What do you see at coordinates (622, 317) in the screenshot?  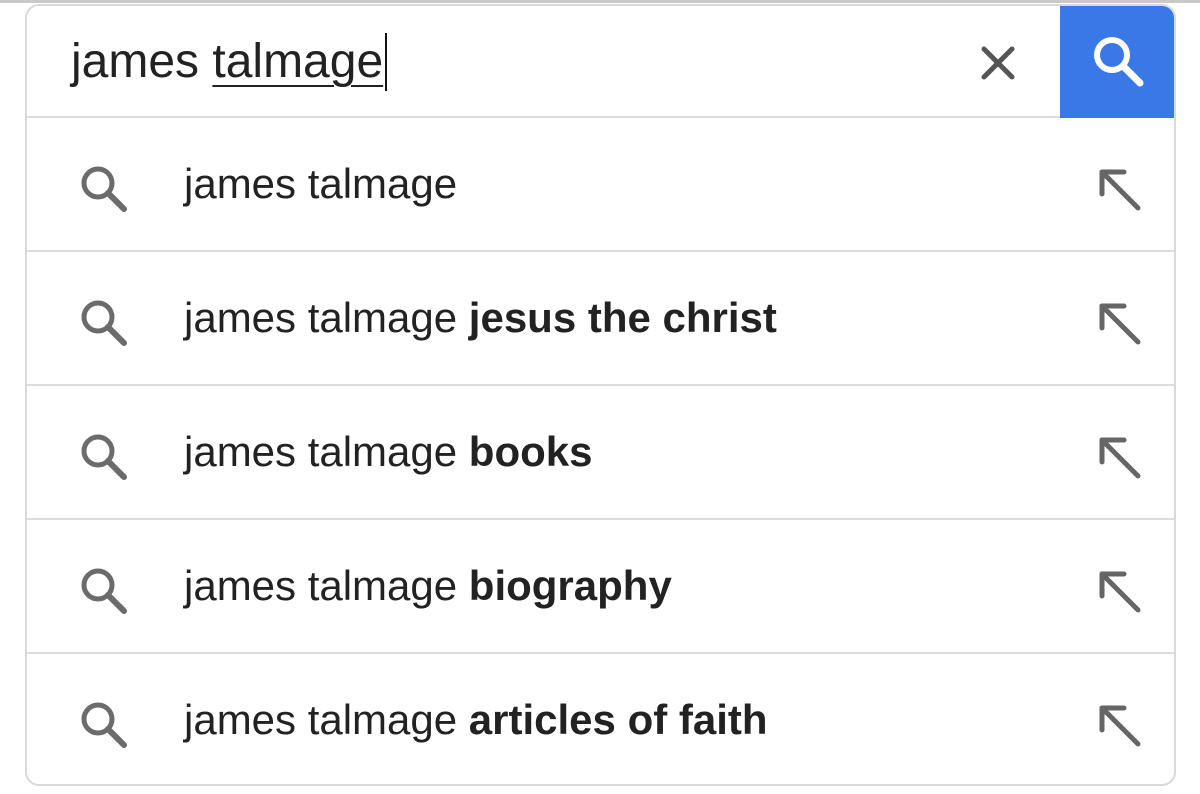 I see `suggestion-completion-text: jesus the christ` at bounding box center [622, 317].